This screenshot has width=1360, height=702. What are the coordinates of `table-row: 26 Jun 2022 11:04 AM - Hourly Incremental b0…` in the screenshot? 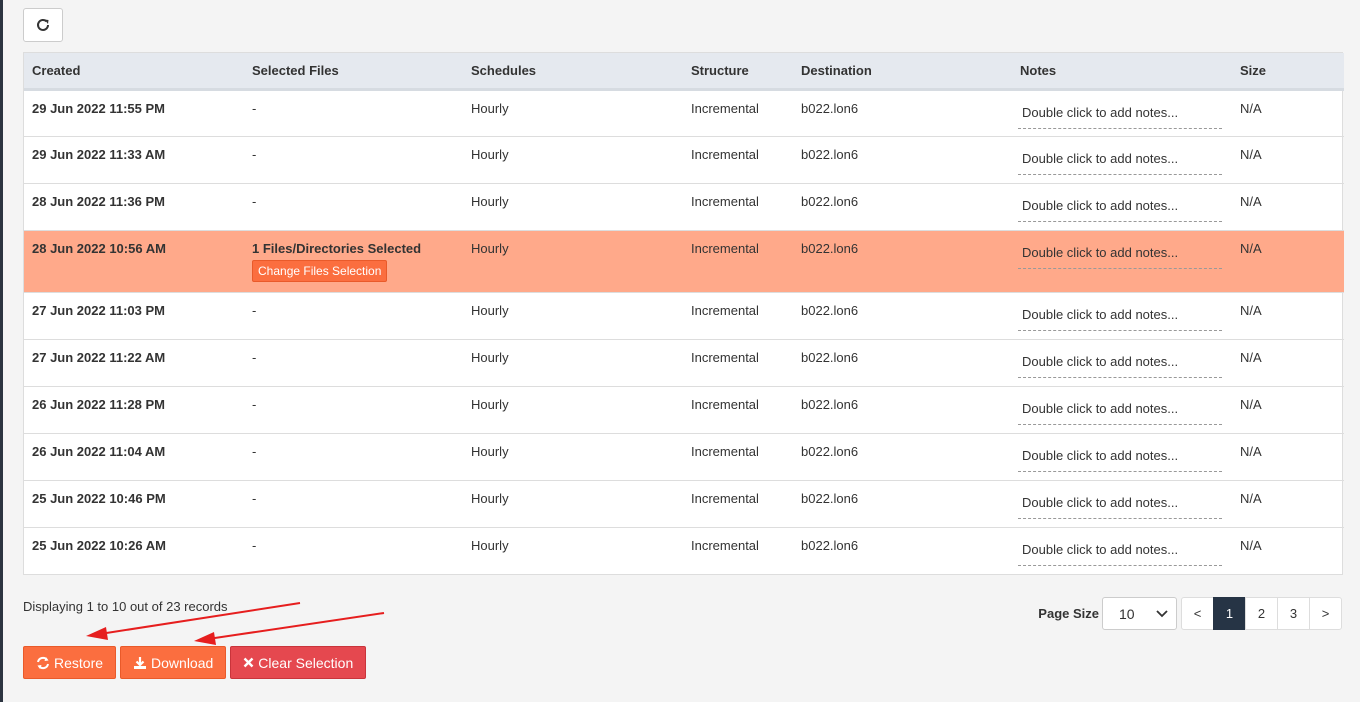 It's located at (684, 456).